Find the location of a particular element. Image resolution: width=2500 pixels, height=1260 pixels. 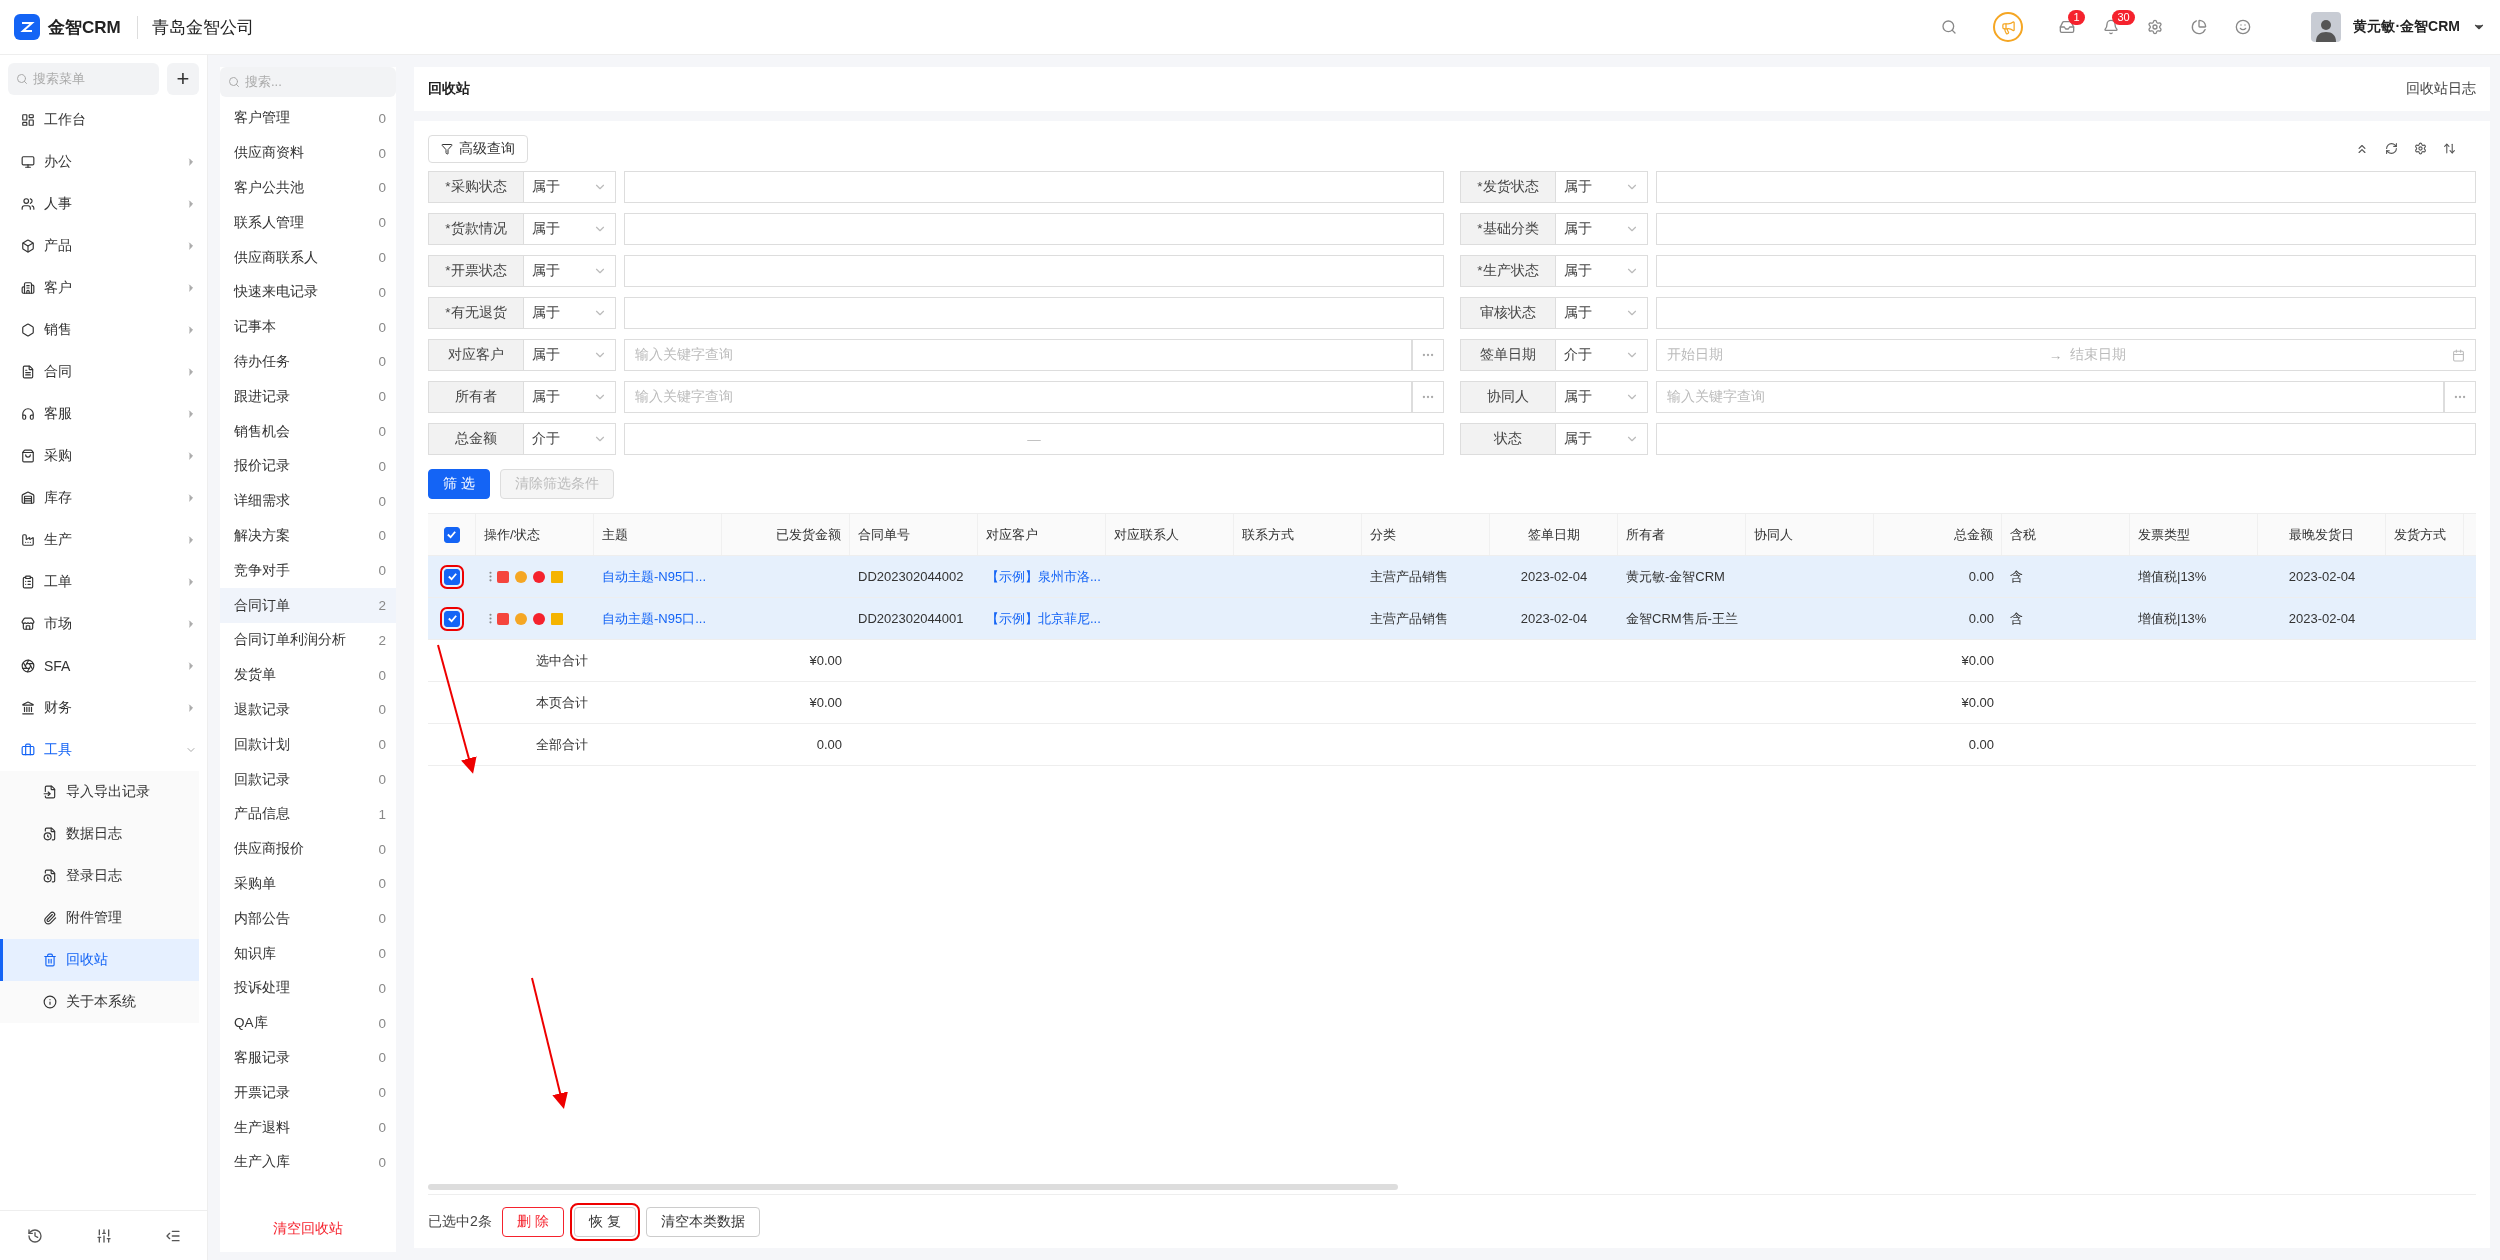

megaphone-icon is located at coordinates (2008, 27).